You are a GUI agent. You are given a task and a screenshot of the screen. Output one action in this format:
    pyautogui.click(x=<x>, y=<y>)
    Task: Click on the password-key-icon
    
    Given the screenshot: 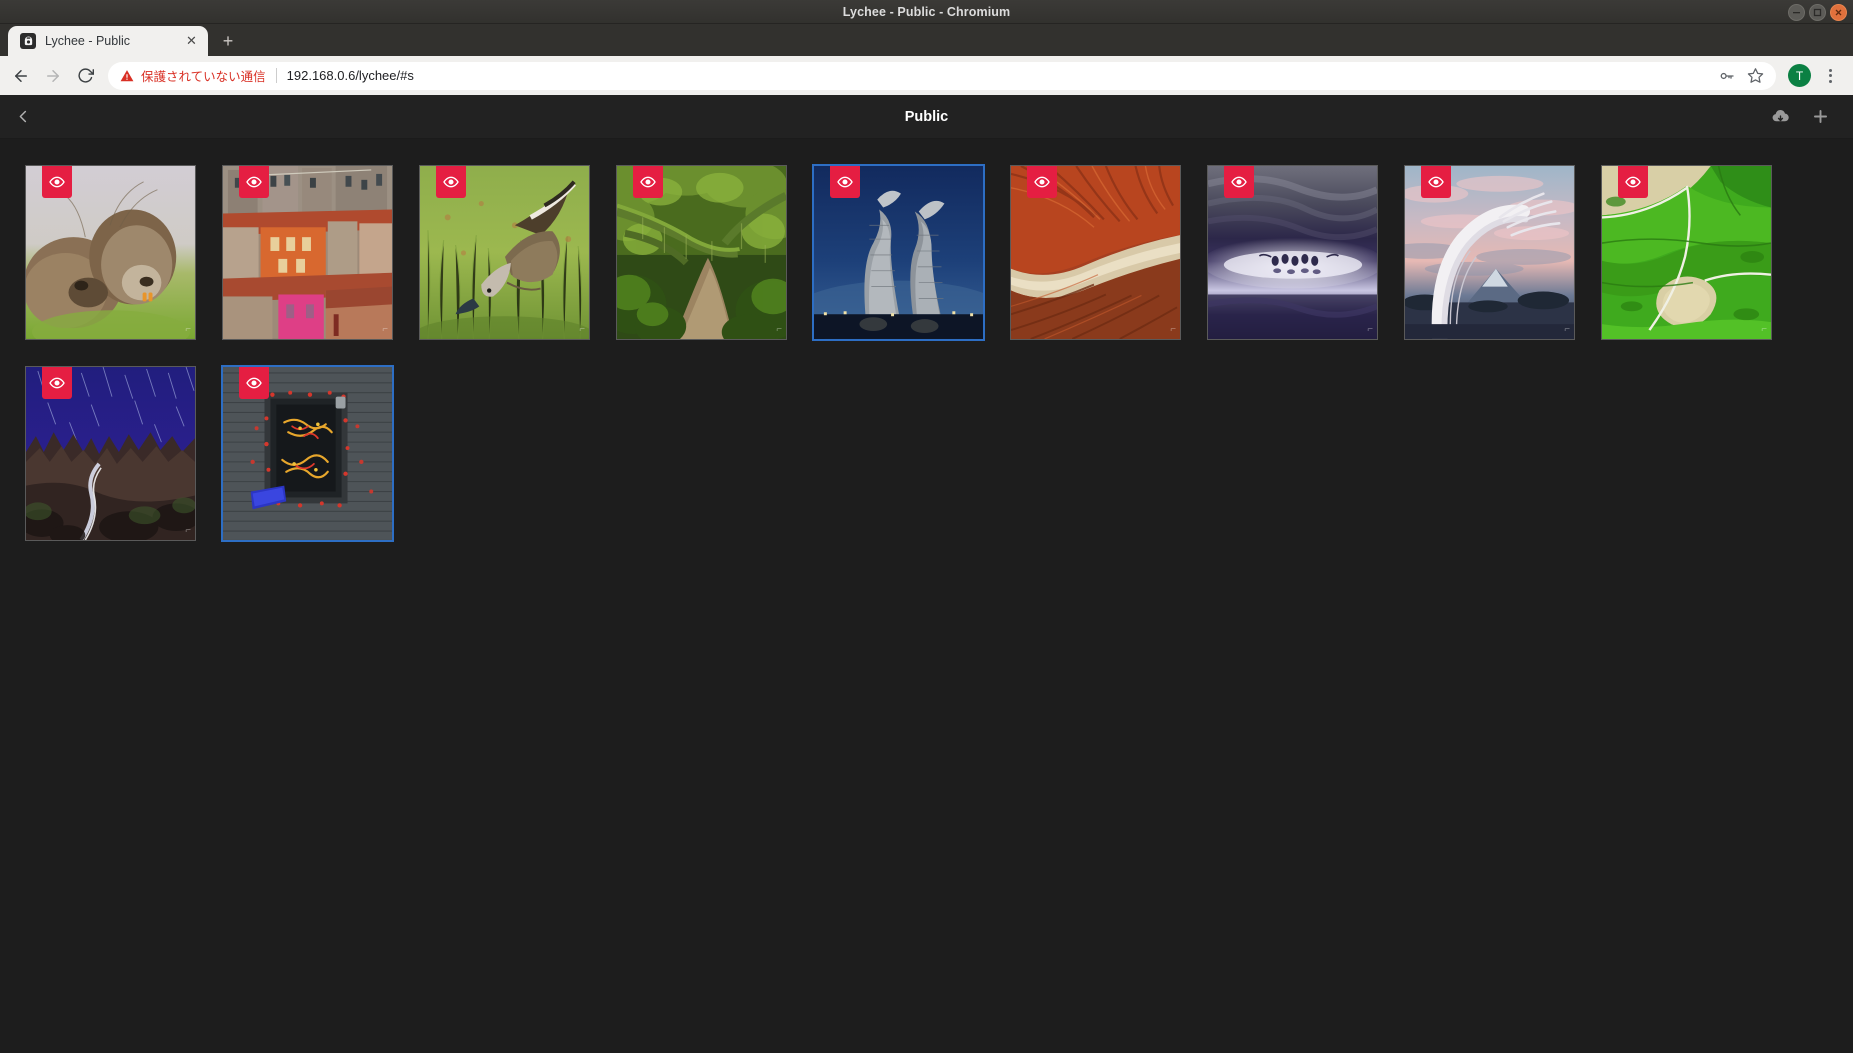 What is the action you would take?
    pyautogui.click(x=1727, y=76)
    